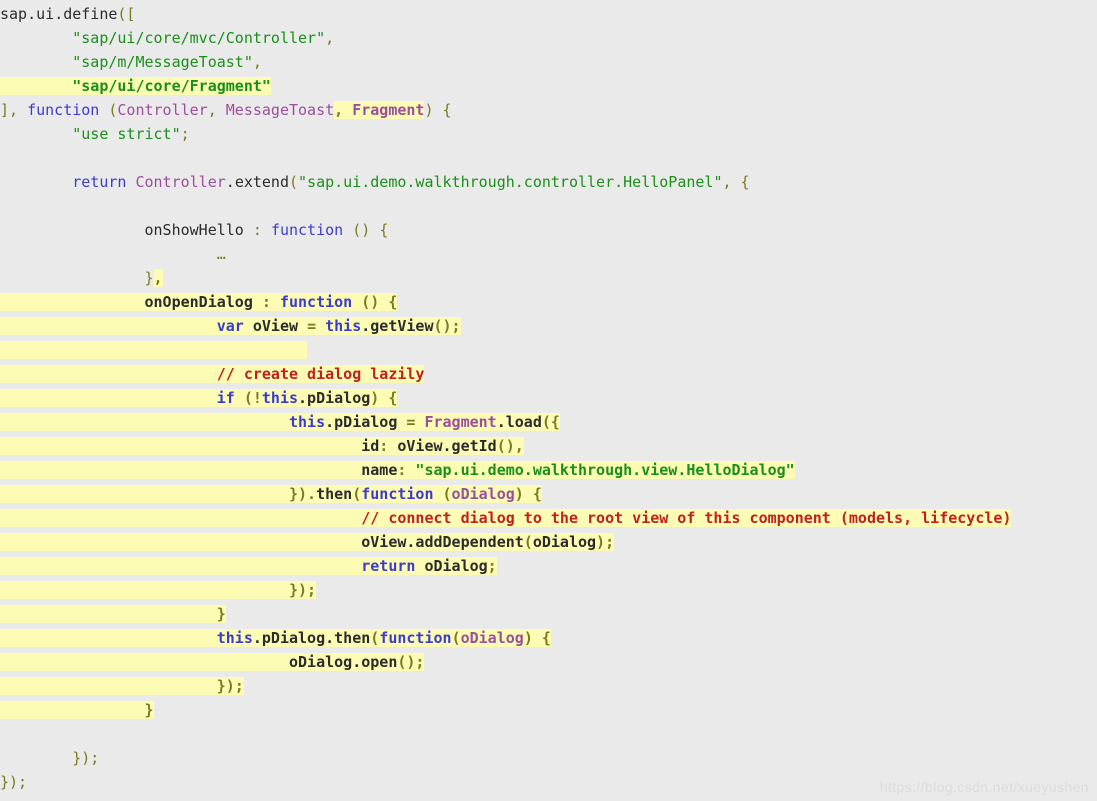 The height and width of the screenshot is (801, 1097). I want to click on code-line: oDialog.open();, so click(548, 662).